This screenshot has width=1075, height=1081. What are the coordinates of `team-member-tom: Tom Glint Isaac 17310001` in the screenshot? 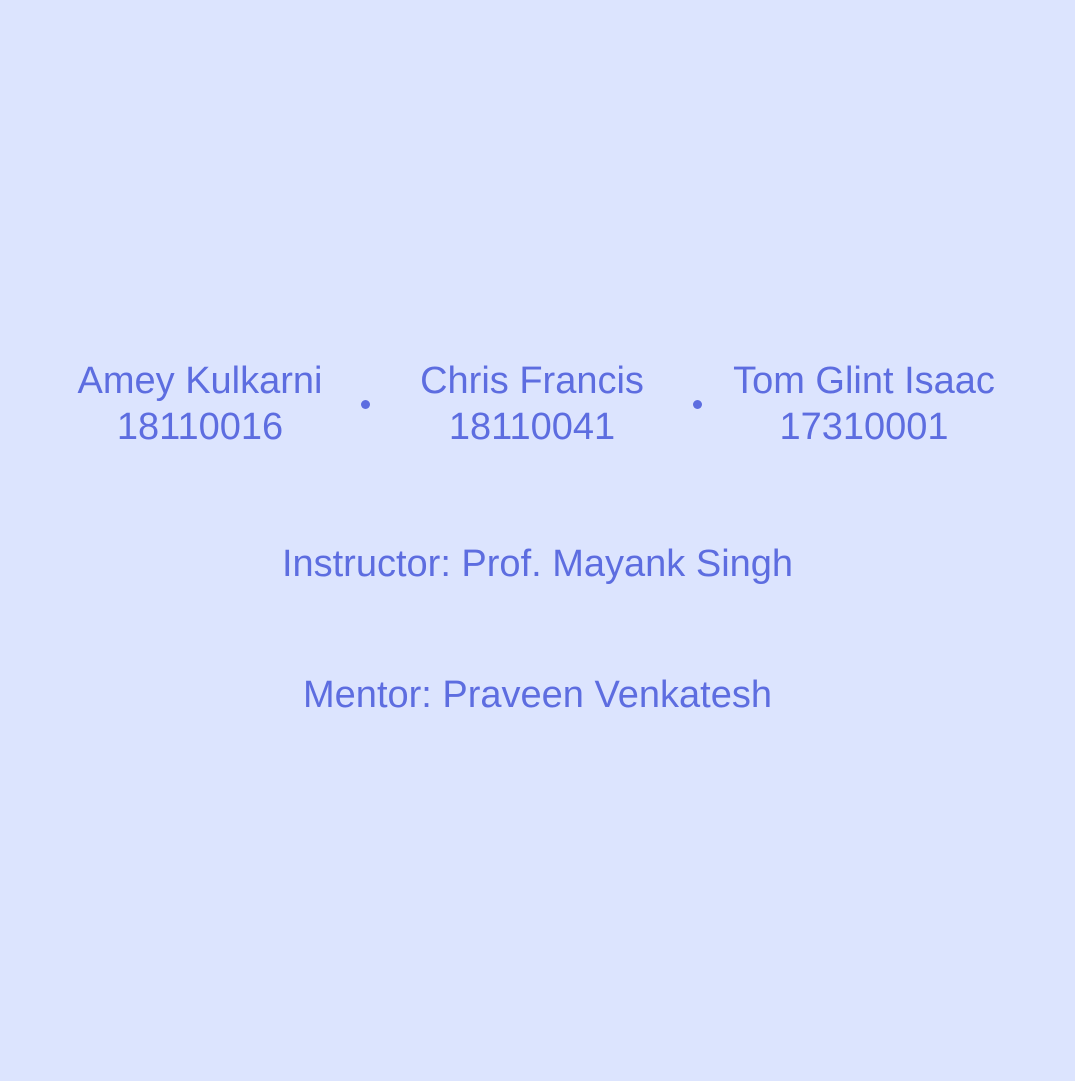 It's located at (864, 404).